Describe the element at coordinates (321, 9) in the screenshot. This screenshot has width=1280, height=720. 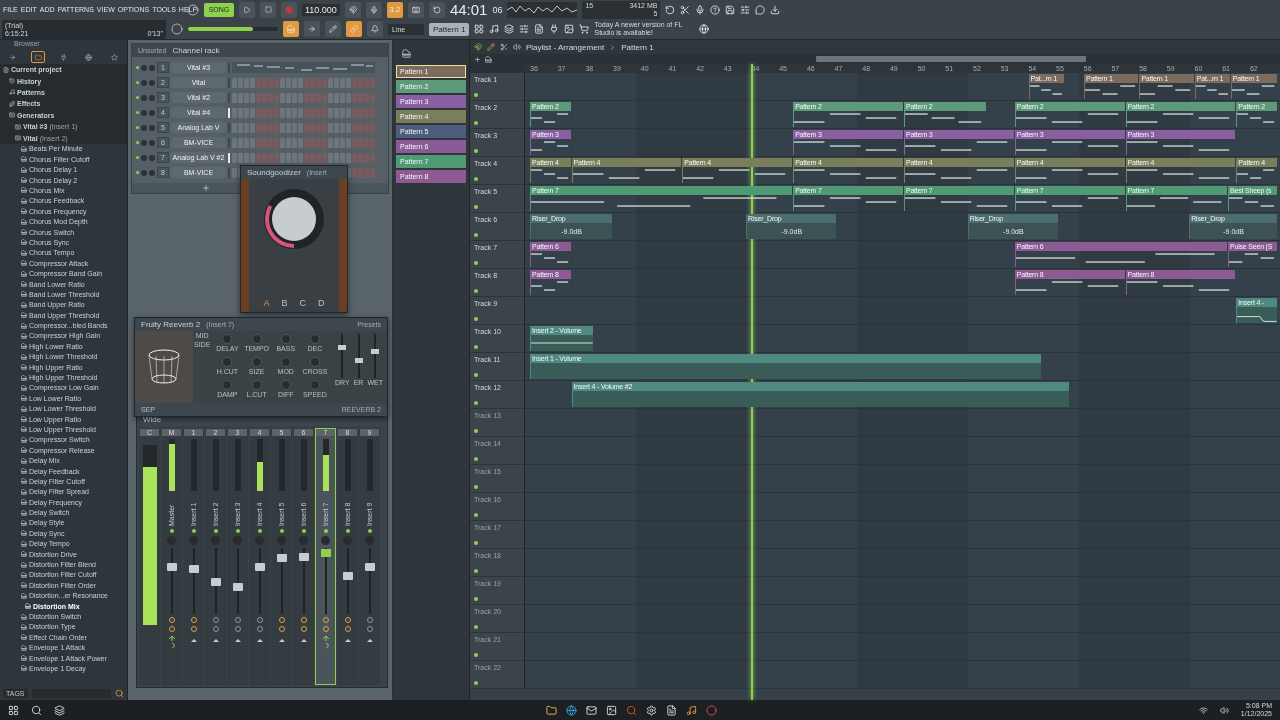
I see `tempo-field: 110.000` at that location.